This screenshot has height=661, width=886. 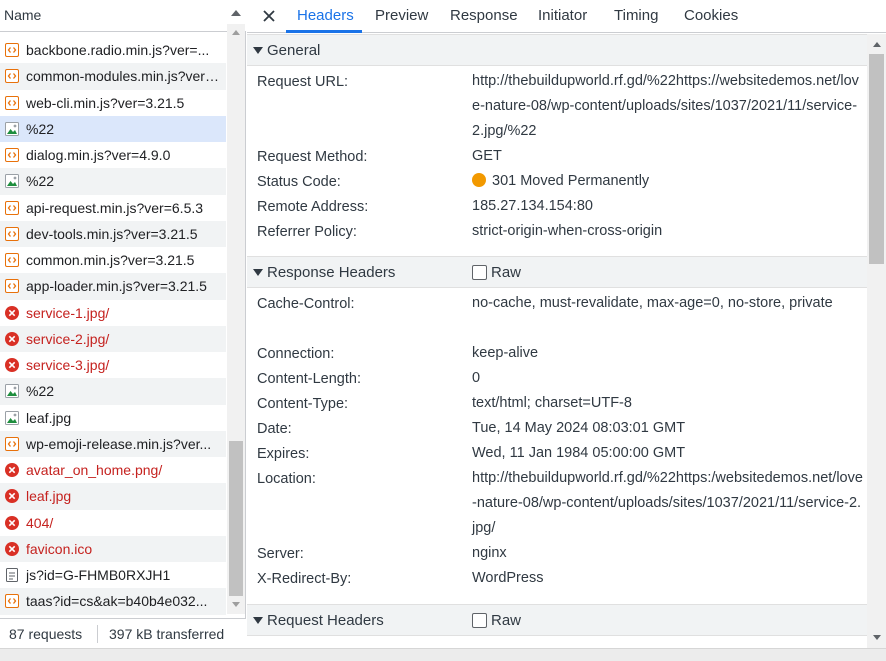 What do you see at coordinates (236, 13) in the screenshot?
I see `sort-ascending-icon` at bounding box center [236, 13].